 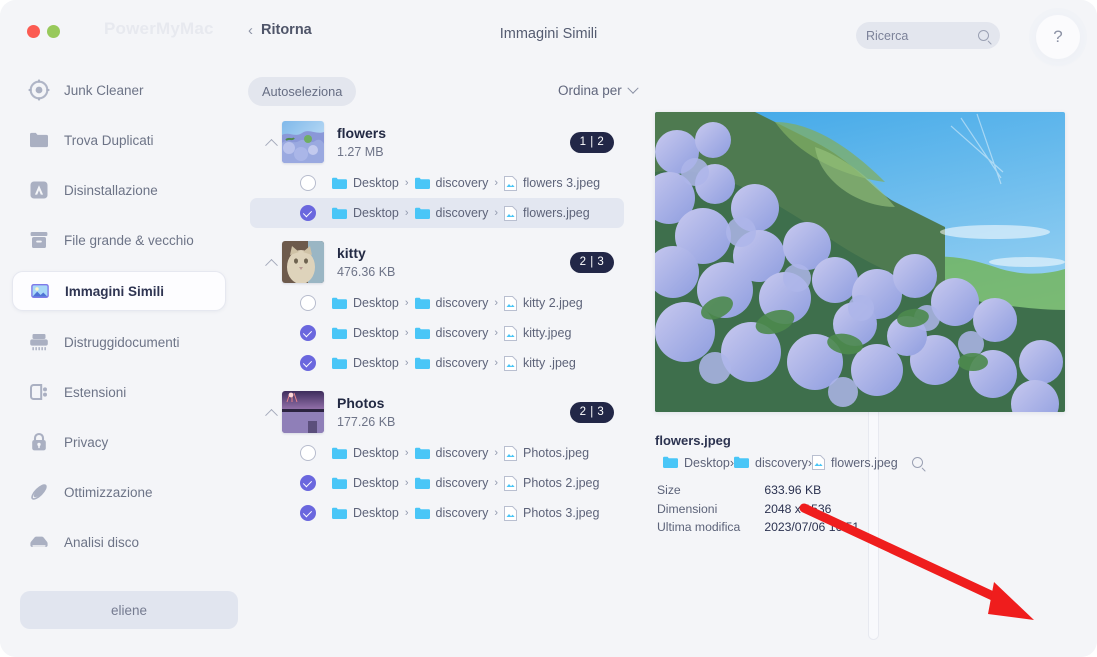 I want to click on group-header: flowers 1.27 MB 1 | 2, so click(x=437, y=142).